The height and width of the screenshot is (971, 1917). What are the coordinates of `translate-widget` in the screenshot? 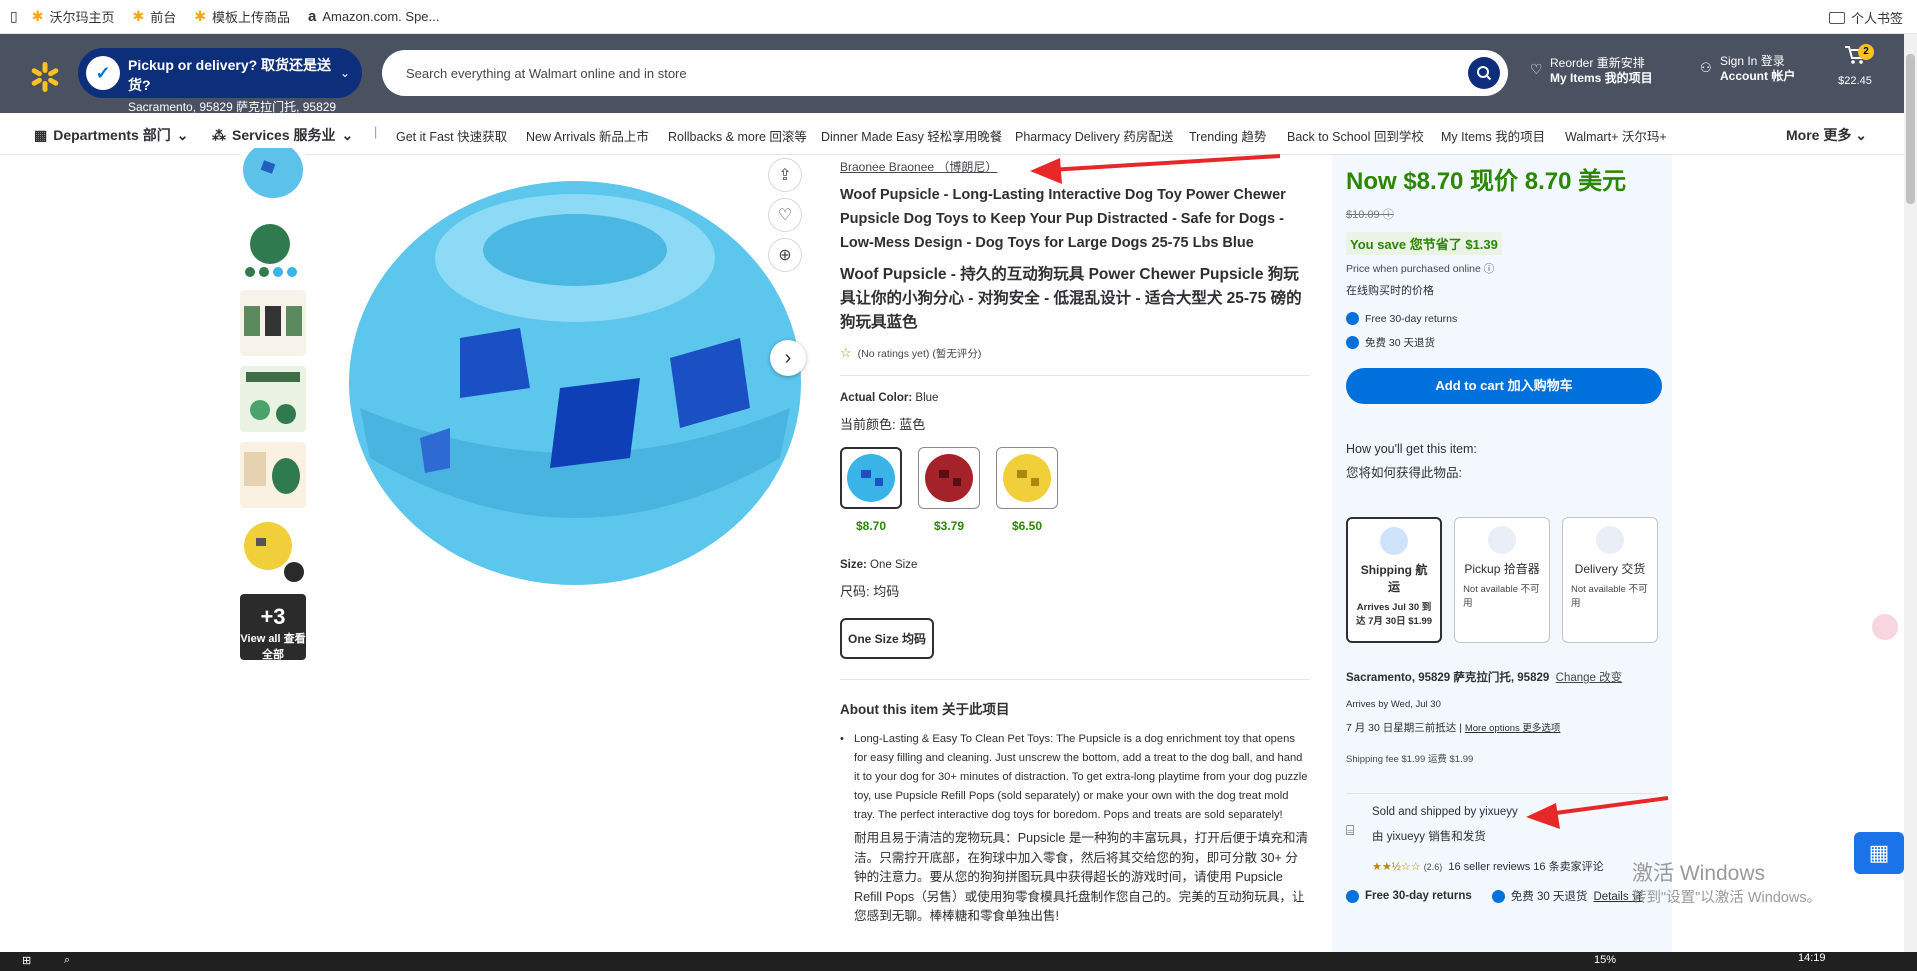 It's located at (1885, 627).